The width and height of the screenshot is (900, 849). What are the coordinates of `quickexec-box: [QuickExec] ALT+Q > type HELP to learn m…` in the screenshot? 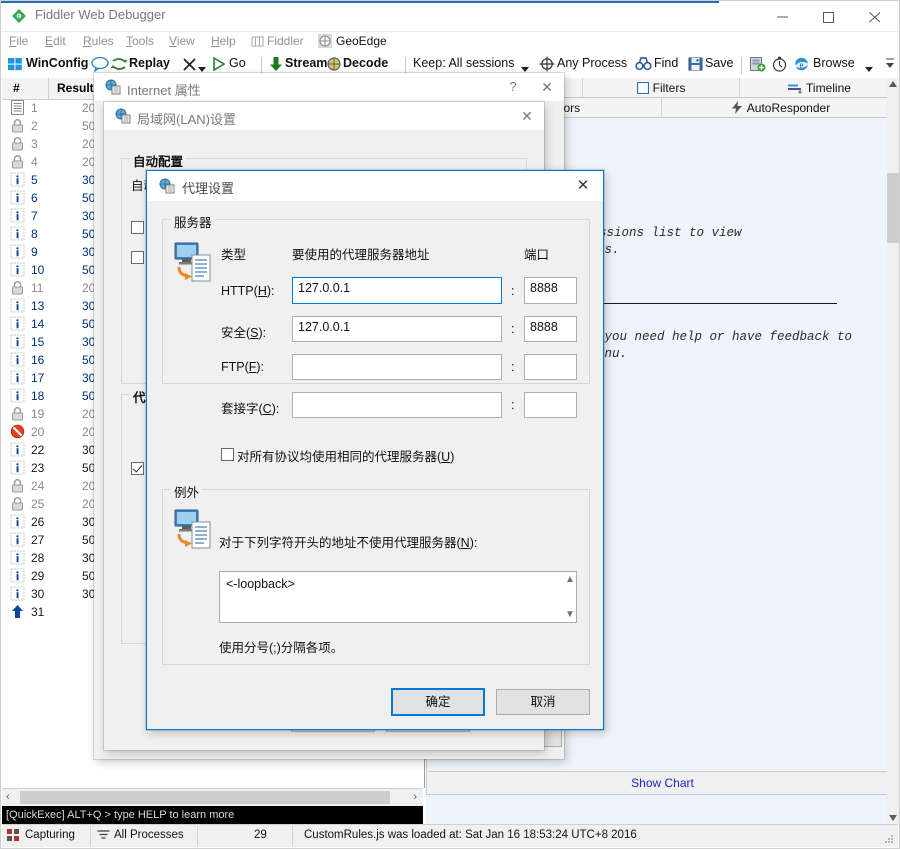 It's located at (212, 815).